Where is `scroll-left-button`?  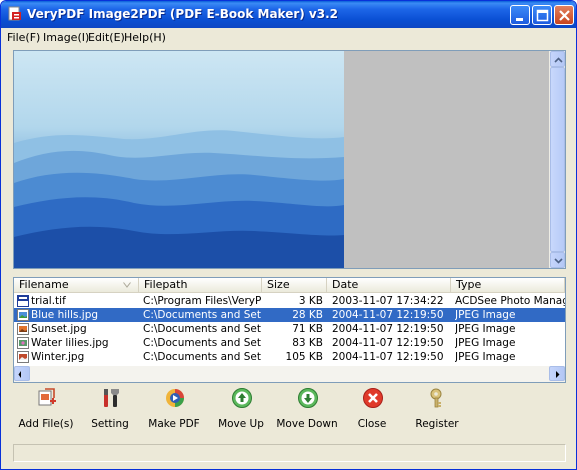
scroll-left-button is located at coordinates (22, 373).